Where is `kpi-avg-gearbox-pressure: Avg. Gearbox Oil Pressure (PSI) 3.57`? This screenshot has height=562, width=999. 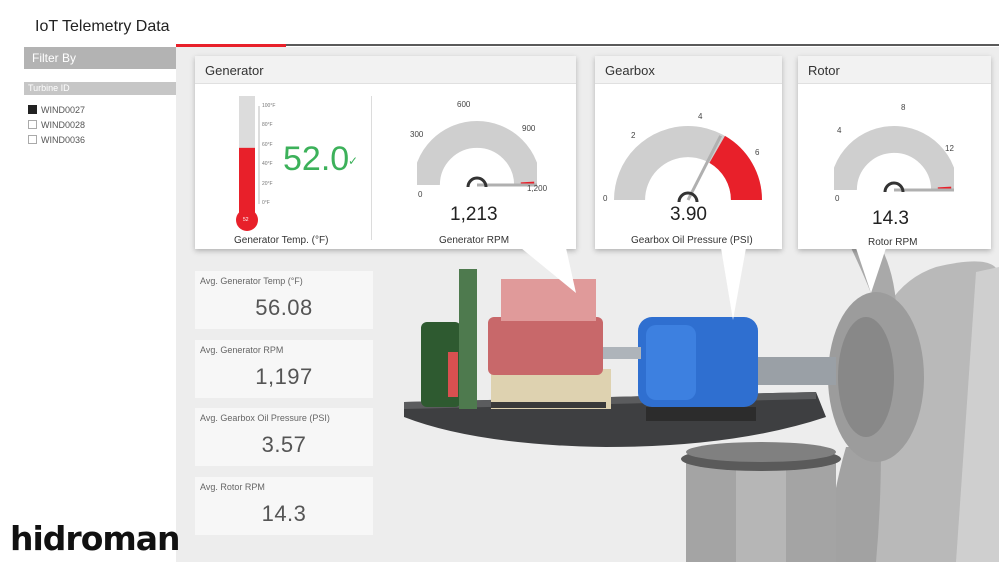
kpi-avg-gearbox-pressure: Avg. Gearbox Oil Pressure (PSI) 3.57 is located at coordinates (284, 437).